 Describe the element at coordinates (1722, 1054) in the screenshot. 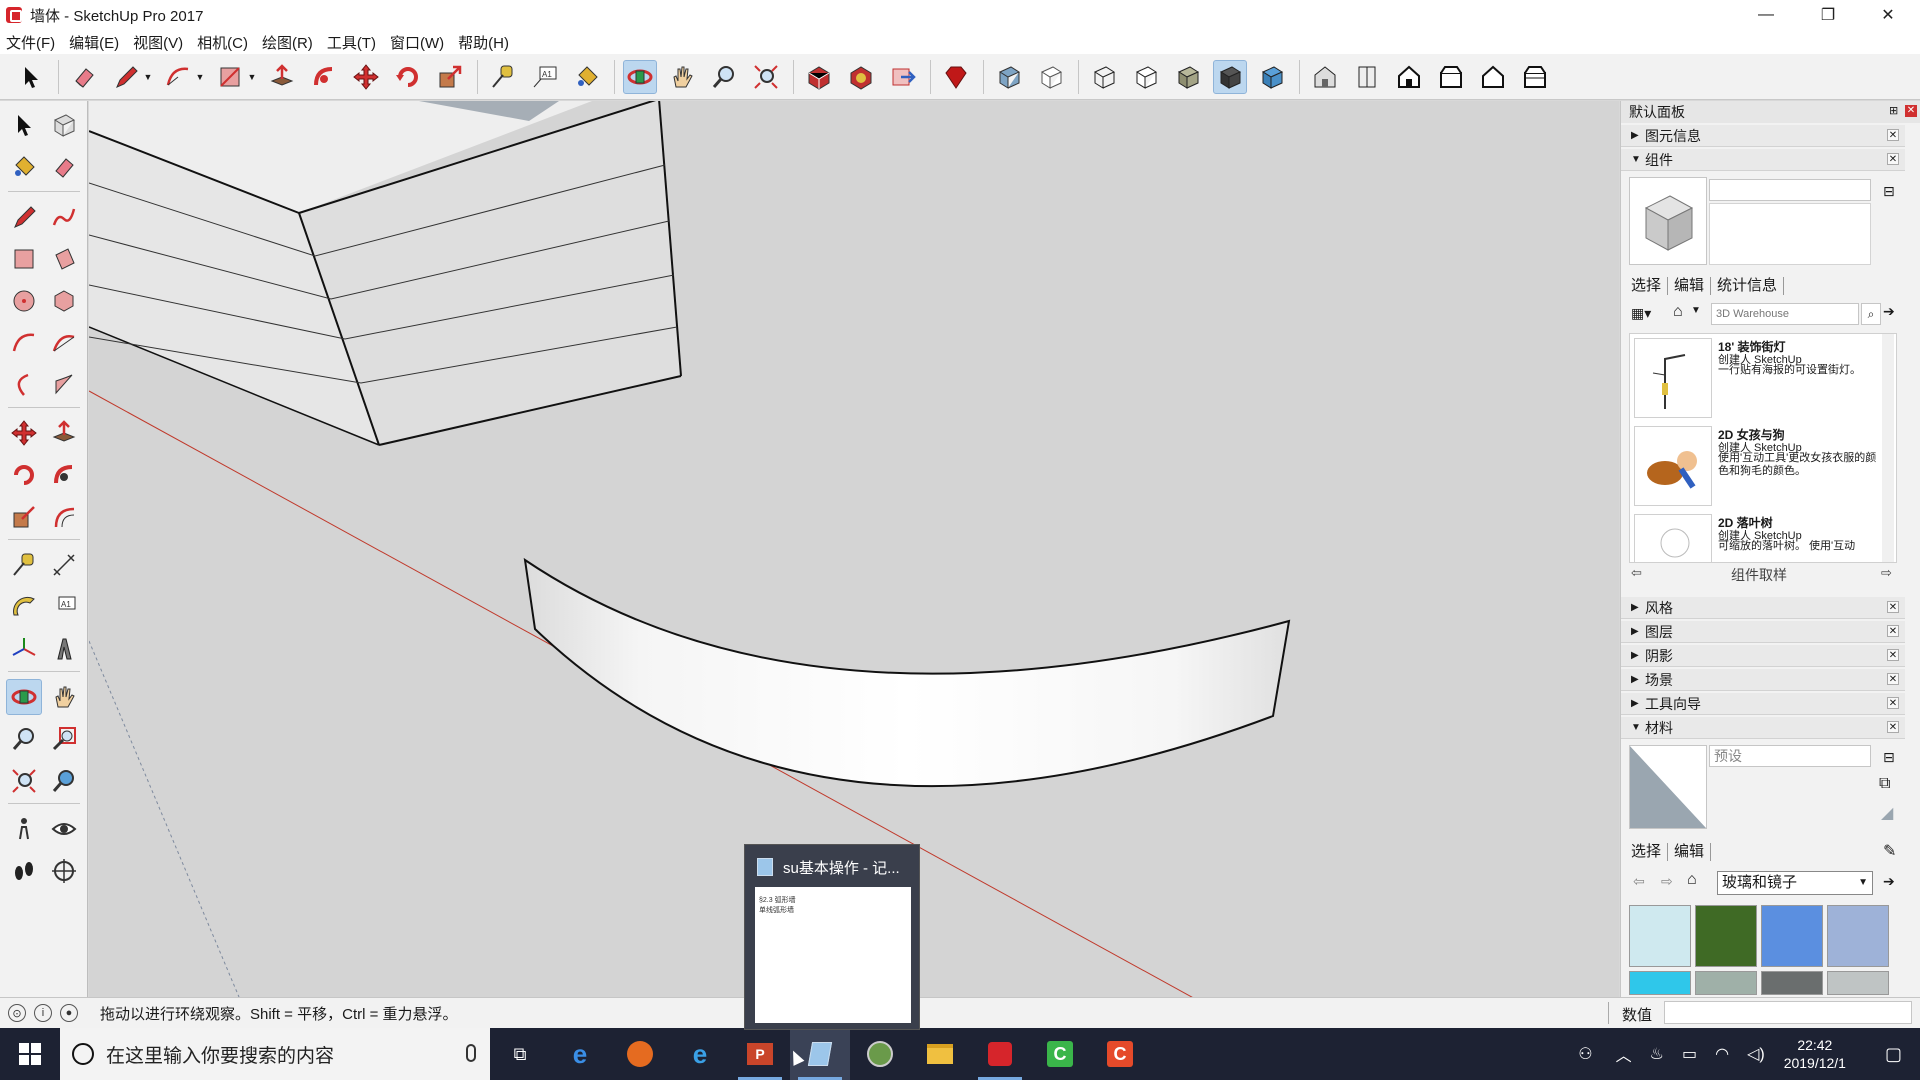

I see `wifi-icon: ◠` at that location.